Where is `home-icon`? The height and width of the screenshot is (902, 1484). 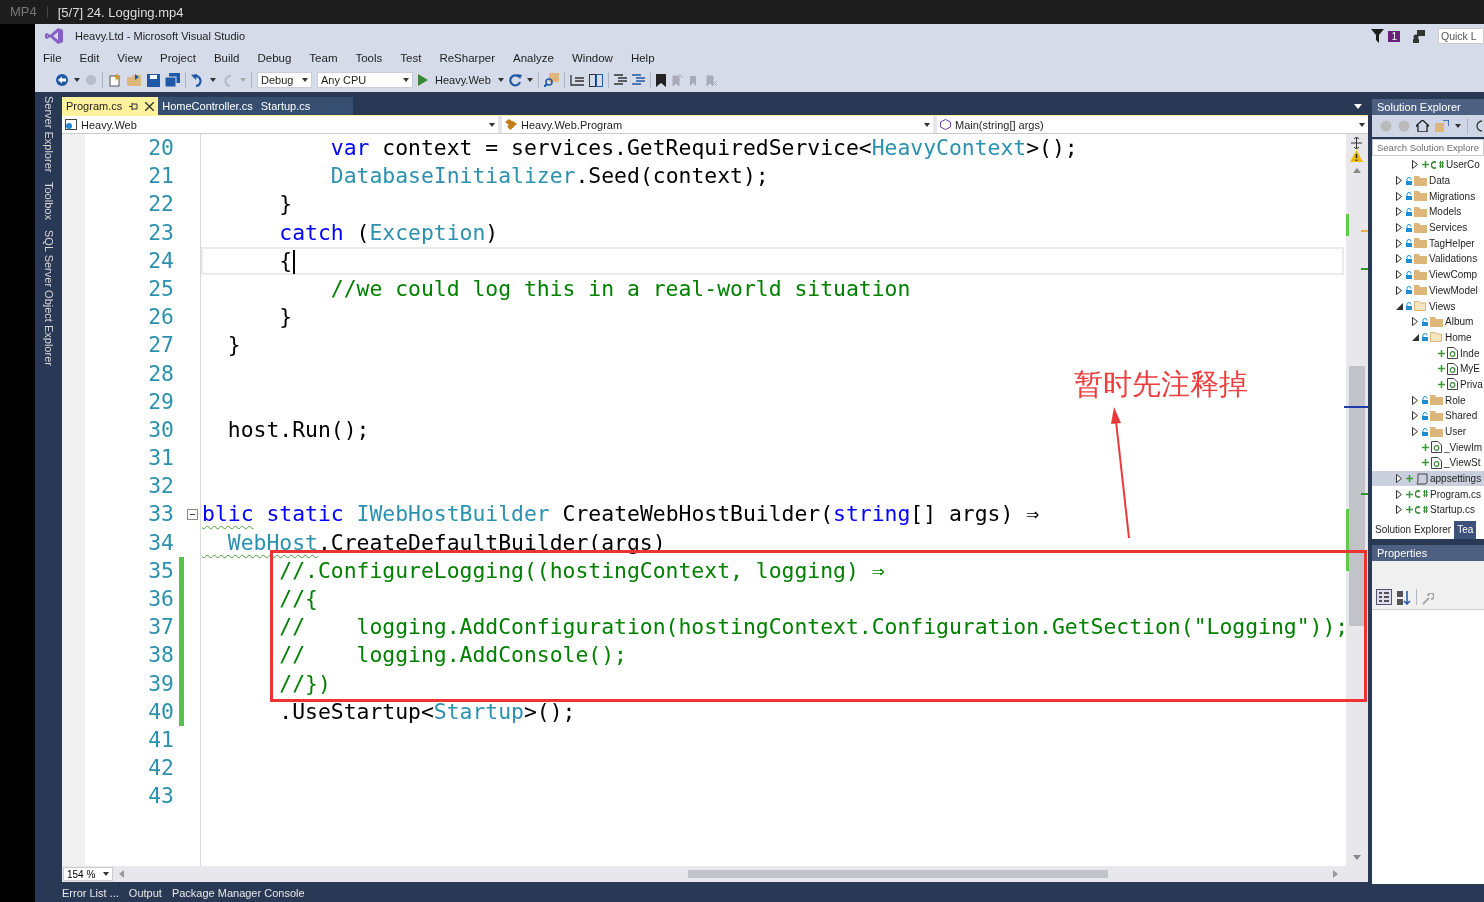 home-icon is located at coordinates (1422, 126).